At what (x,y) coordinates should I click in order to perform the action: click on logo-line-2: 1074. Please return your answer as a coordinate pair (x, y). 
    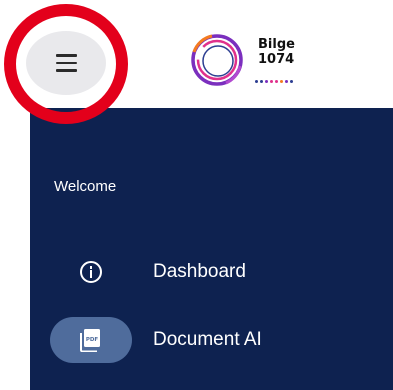
    Looking at the image, I should click on (276, 59).